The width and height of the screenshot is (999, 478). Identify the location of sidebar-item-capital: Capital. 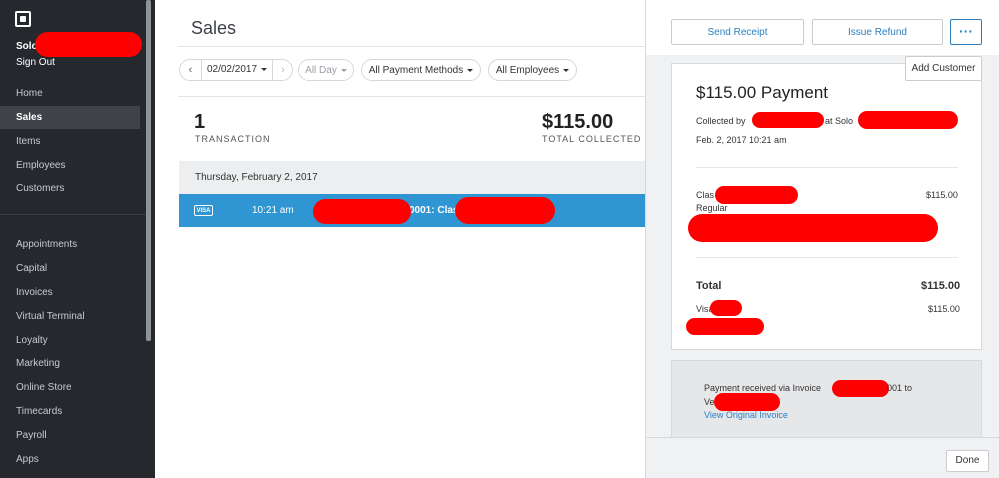
(70, 268).